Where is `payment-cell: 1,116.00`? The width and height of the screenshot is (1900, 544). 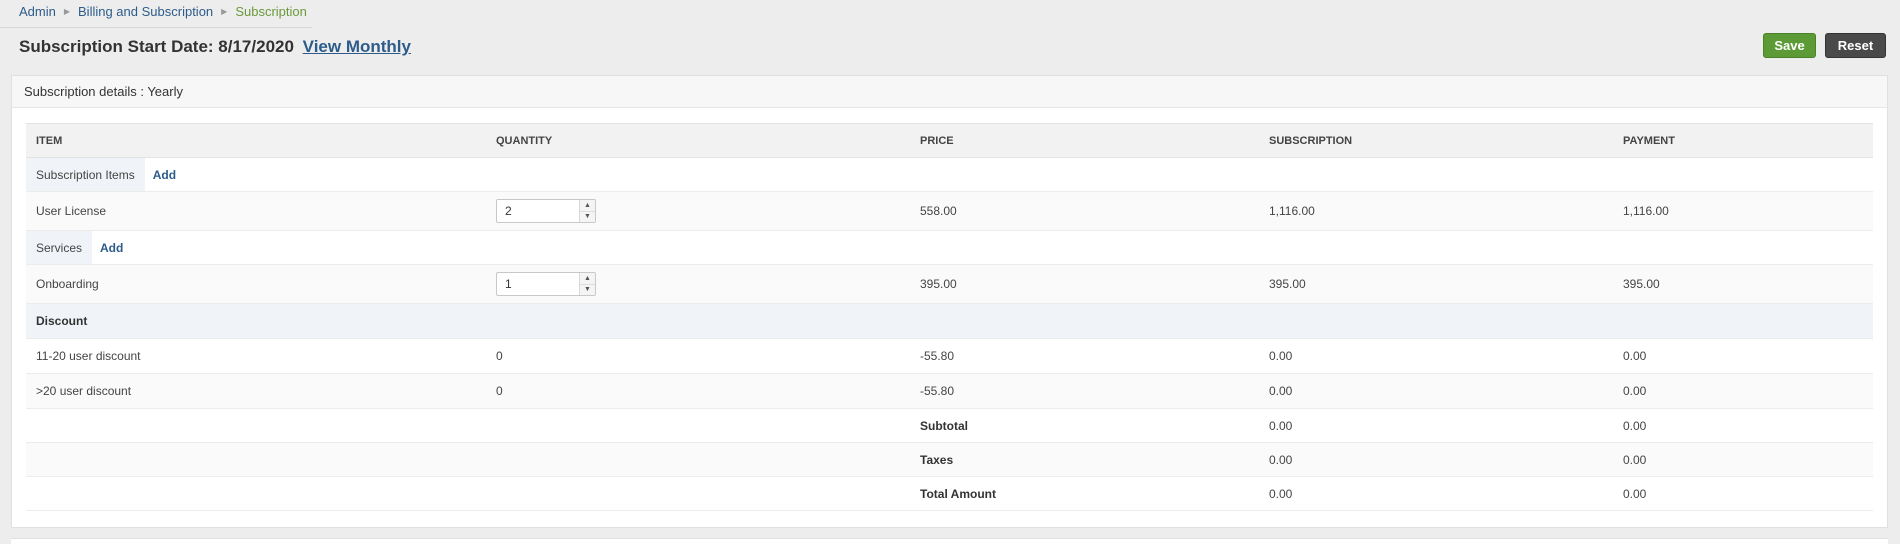
payment-cell: 1,116.00 is located at coordinates (1743, 211).